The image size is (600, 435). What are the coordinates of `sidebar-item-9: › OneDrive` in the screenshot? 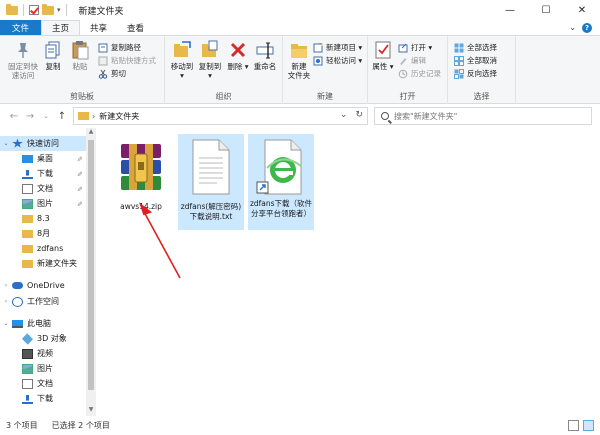 It's located at (43, 285).